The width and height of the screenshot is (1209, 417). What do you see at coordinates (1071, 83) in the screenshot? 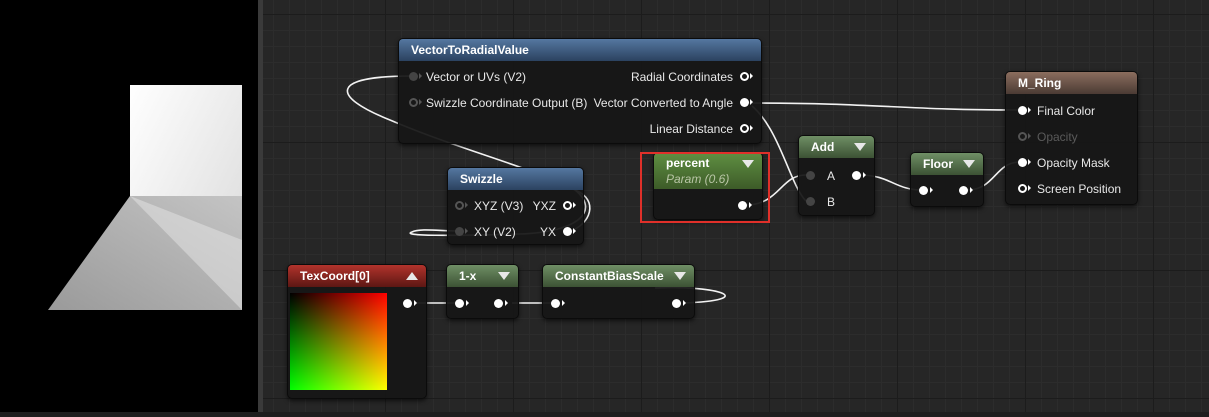
I see `node-header: M_Ring` at bounding box center [1071, 83].